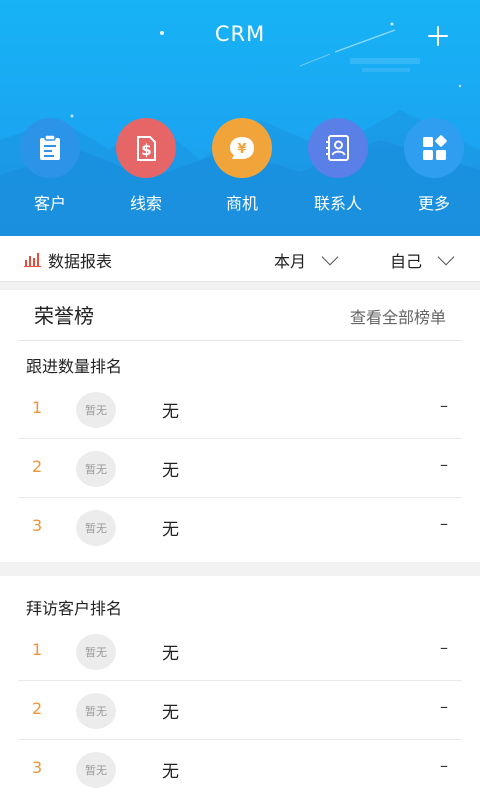 The image size is (480, 796). I want to click on nav-item-contacts: 联系人, so click(338, 166).